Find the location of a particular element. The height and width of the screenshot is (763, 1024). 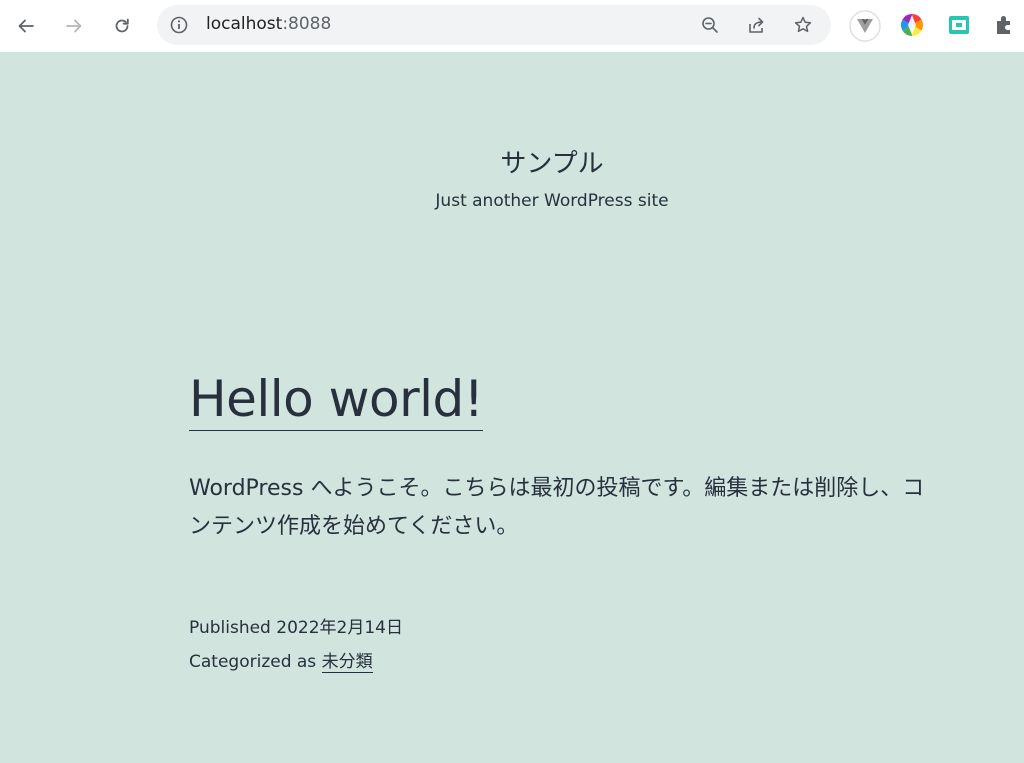

post-title: Hello world! is located at coordinates (336, 399).